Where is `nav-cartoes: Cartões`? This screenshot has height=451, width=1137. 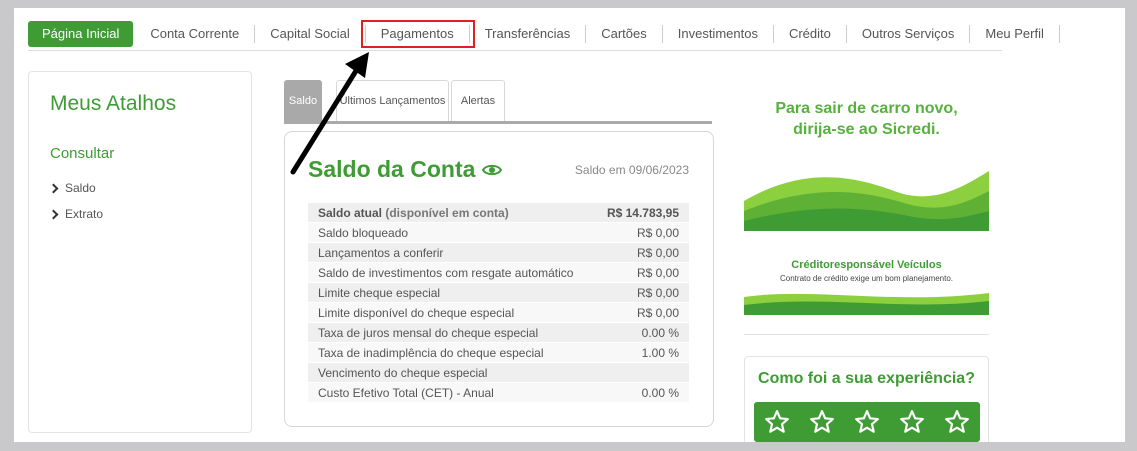 nav-cartoes: Cartões is located at coordinates (624, 34).